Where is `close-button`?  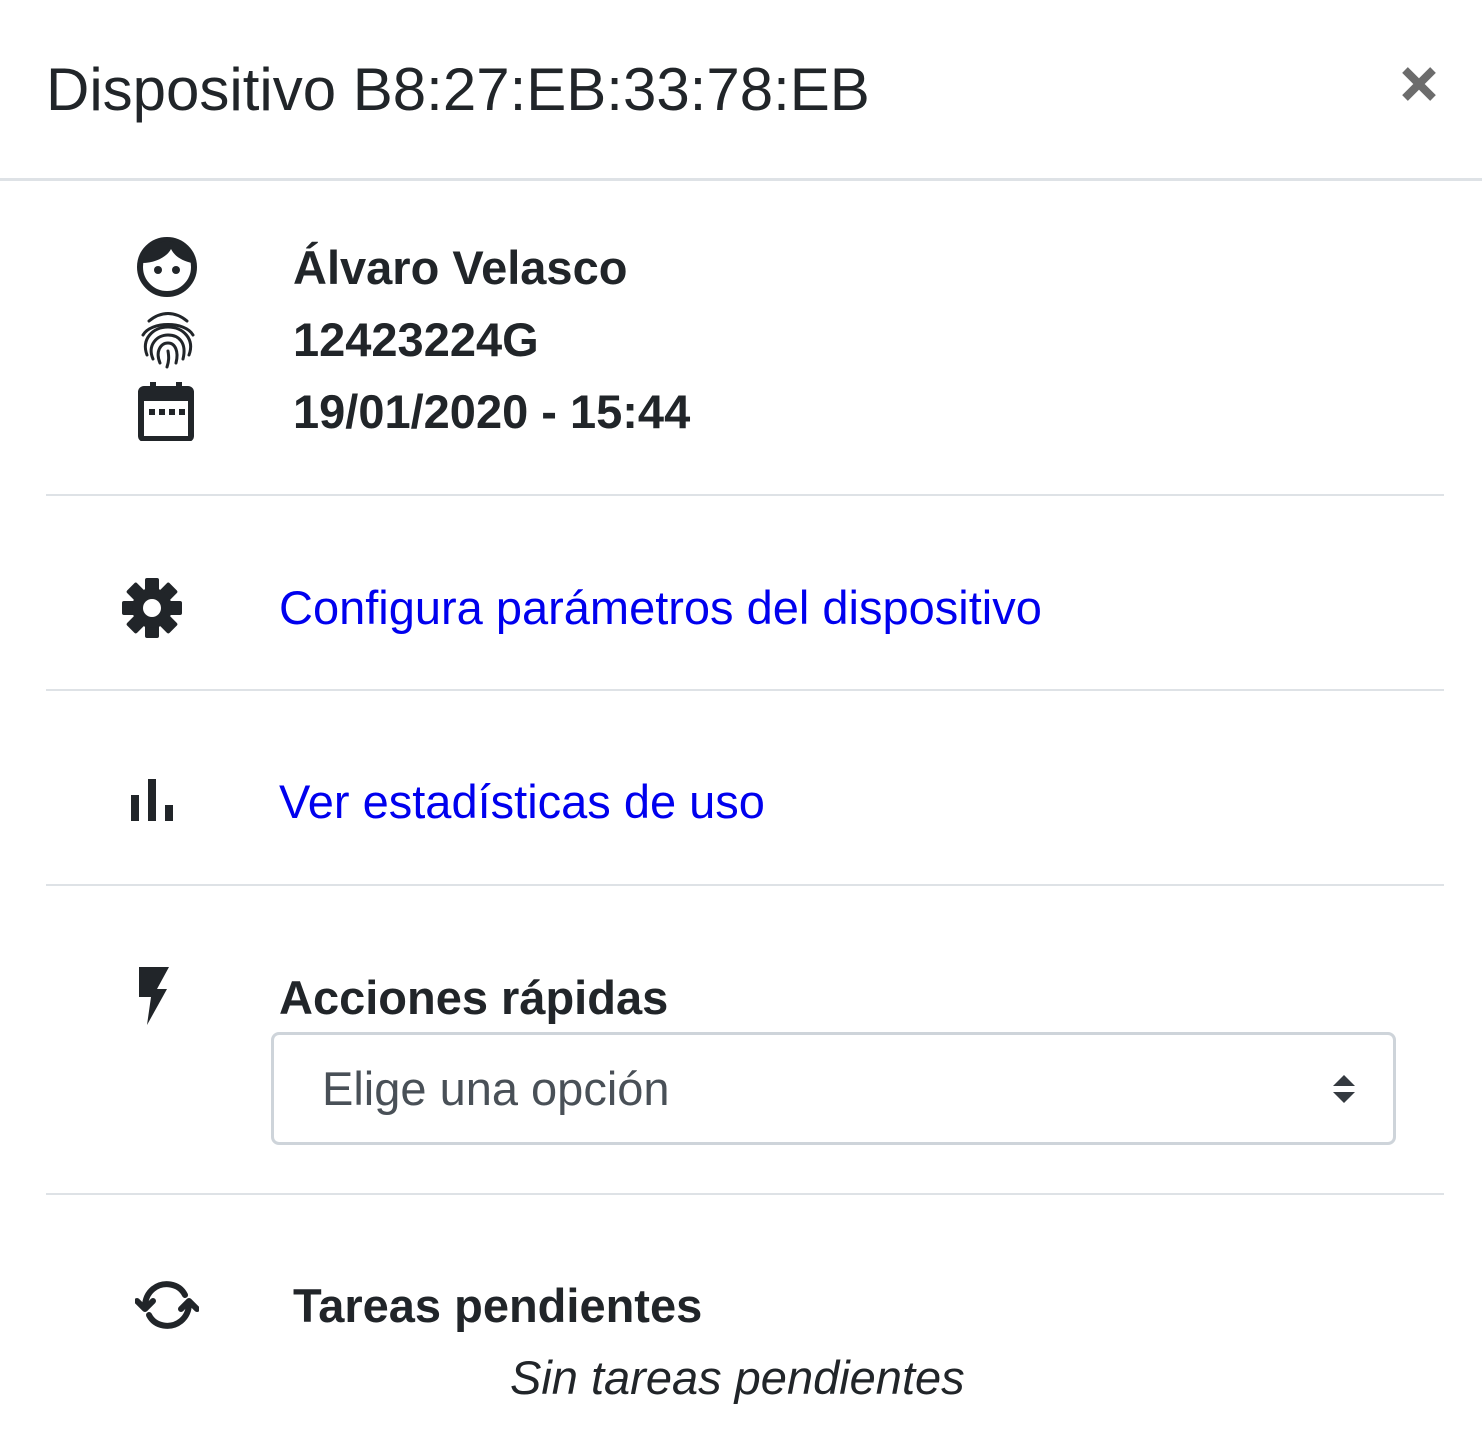
close-button is located at coordinates (1419, 84).